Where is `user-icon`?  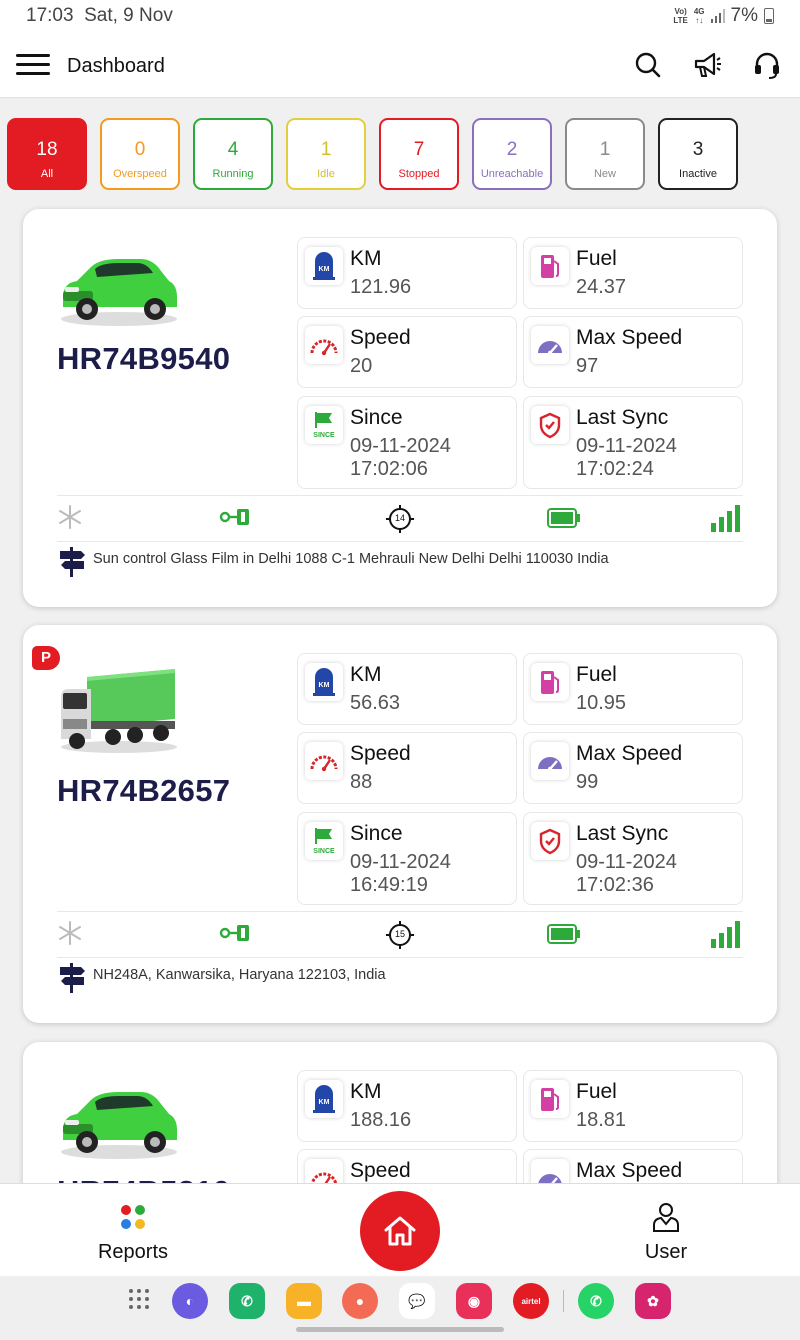 user-icon is located at coordinates (666, 1217).